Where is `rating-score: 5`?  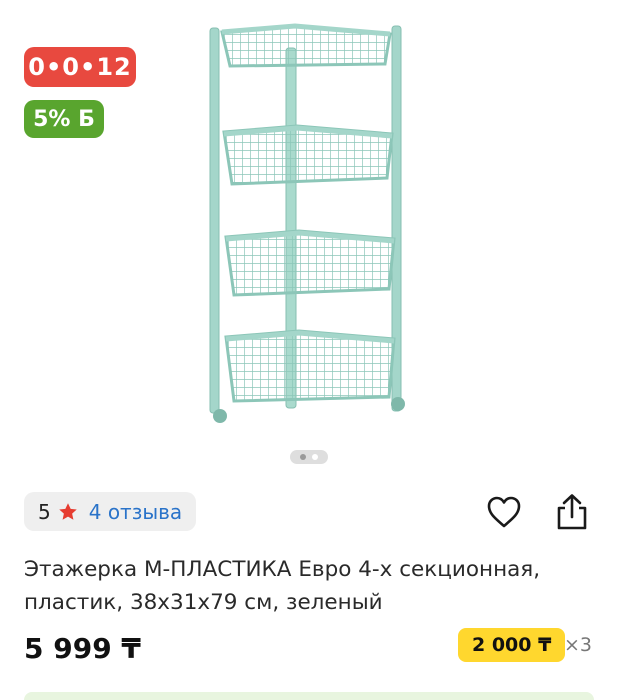
rating-score: 5 is located at coordinates (44, 511).